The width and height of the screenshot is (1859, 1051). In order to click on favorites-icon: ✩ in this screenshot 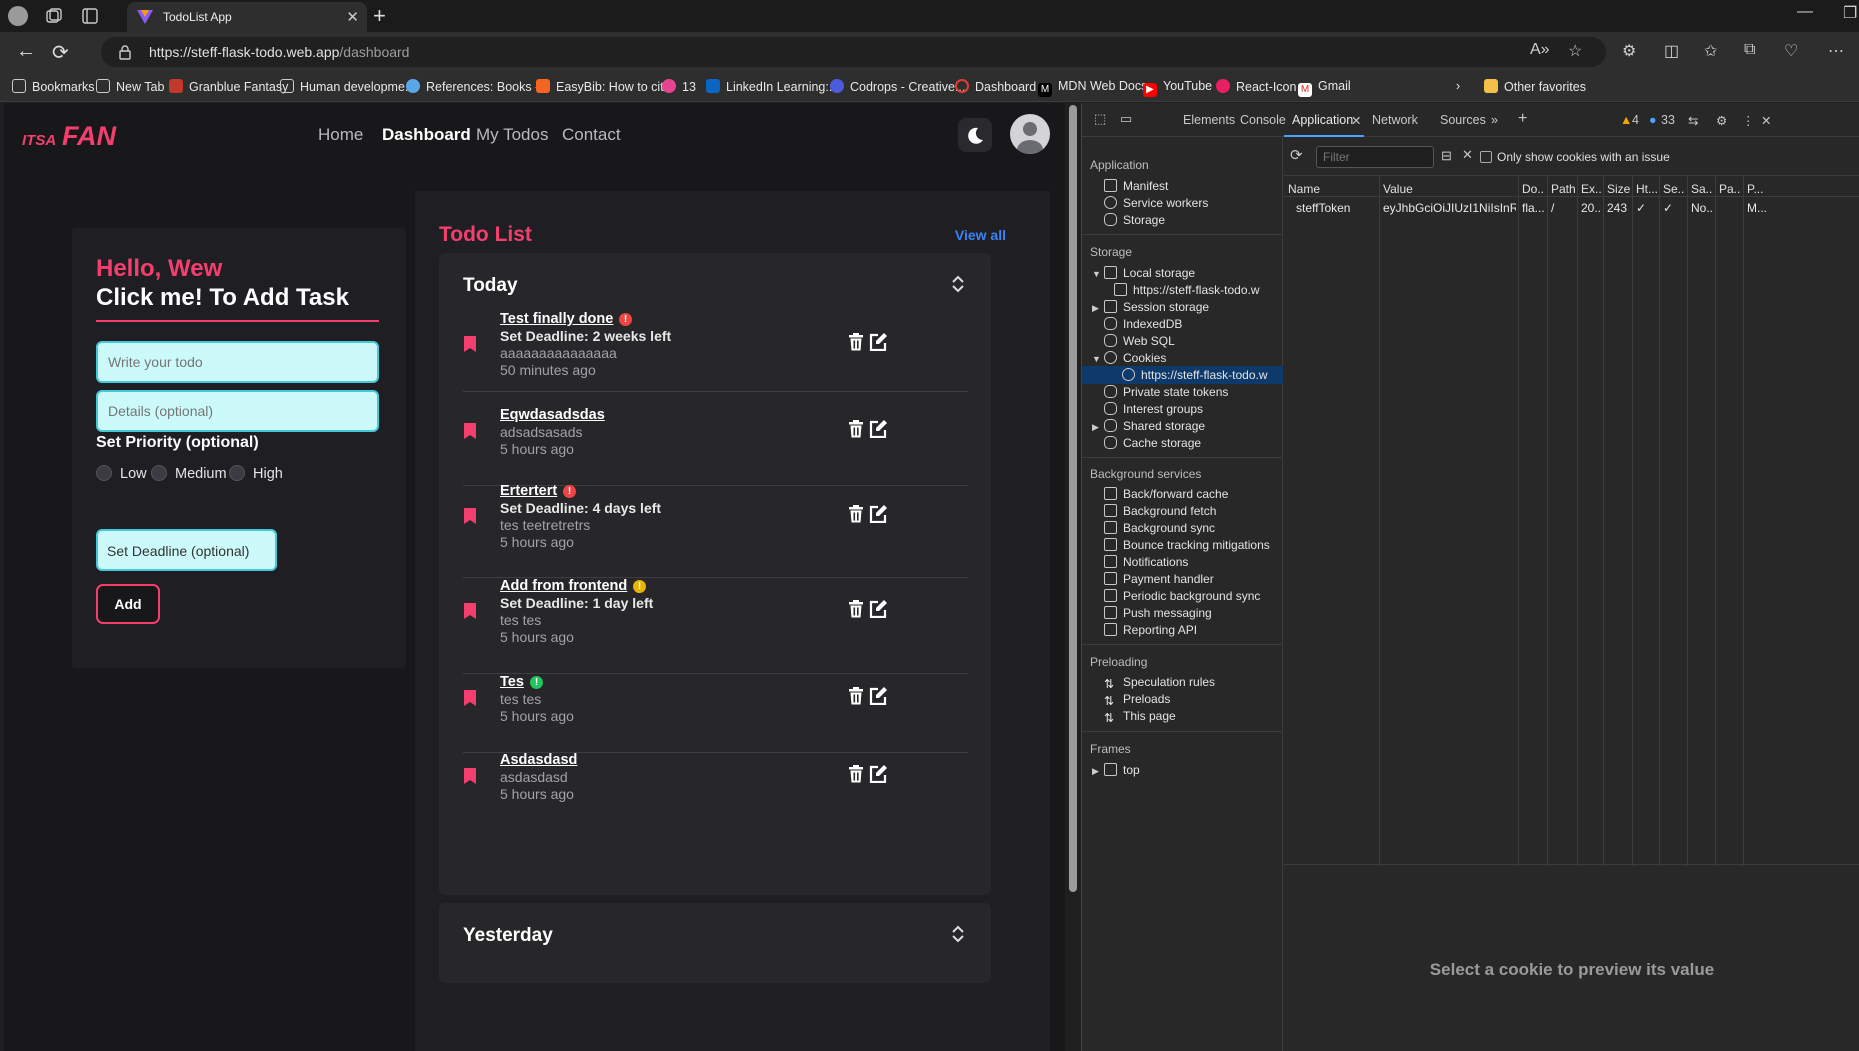, I will do `click(1710, 51)`.